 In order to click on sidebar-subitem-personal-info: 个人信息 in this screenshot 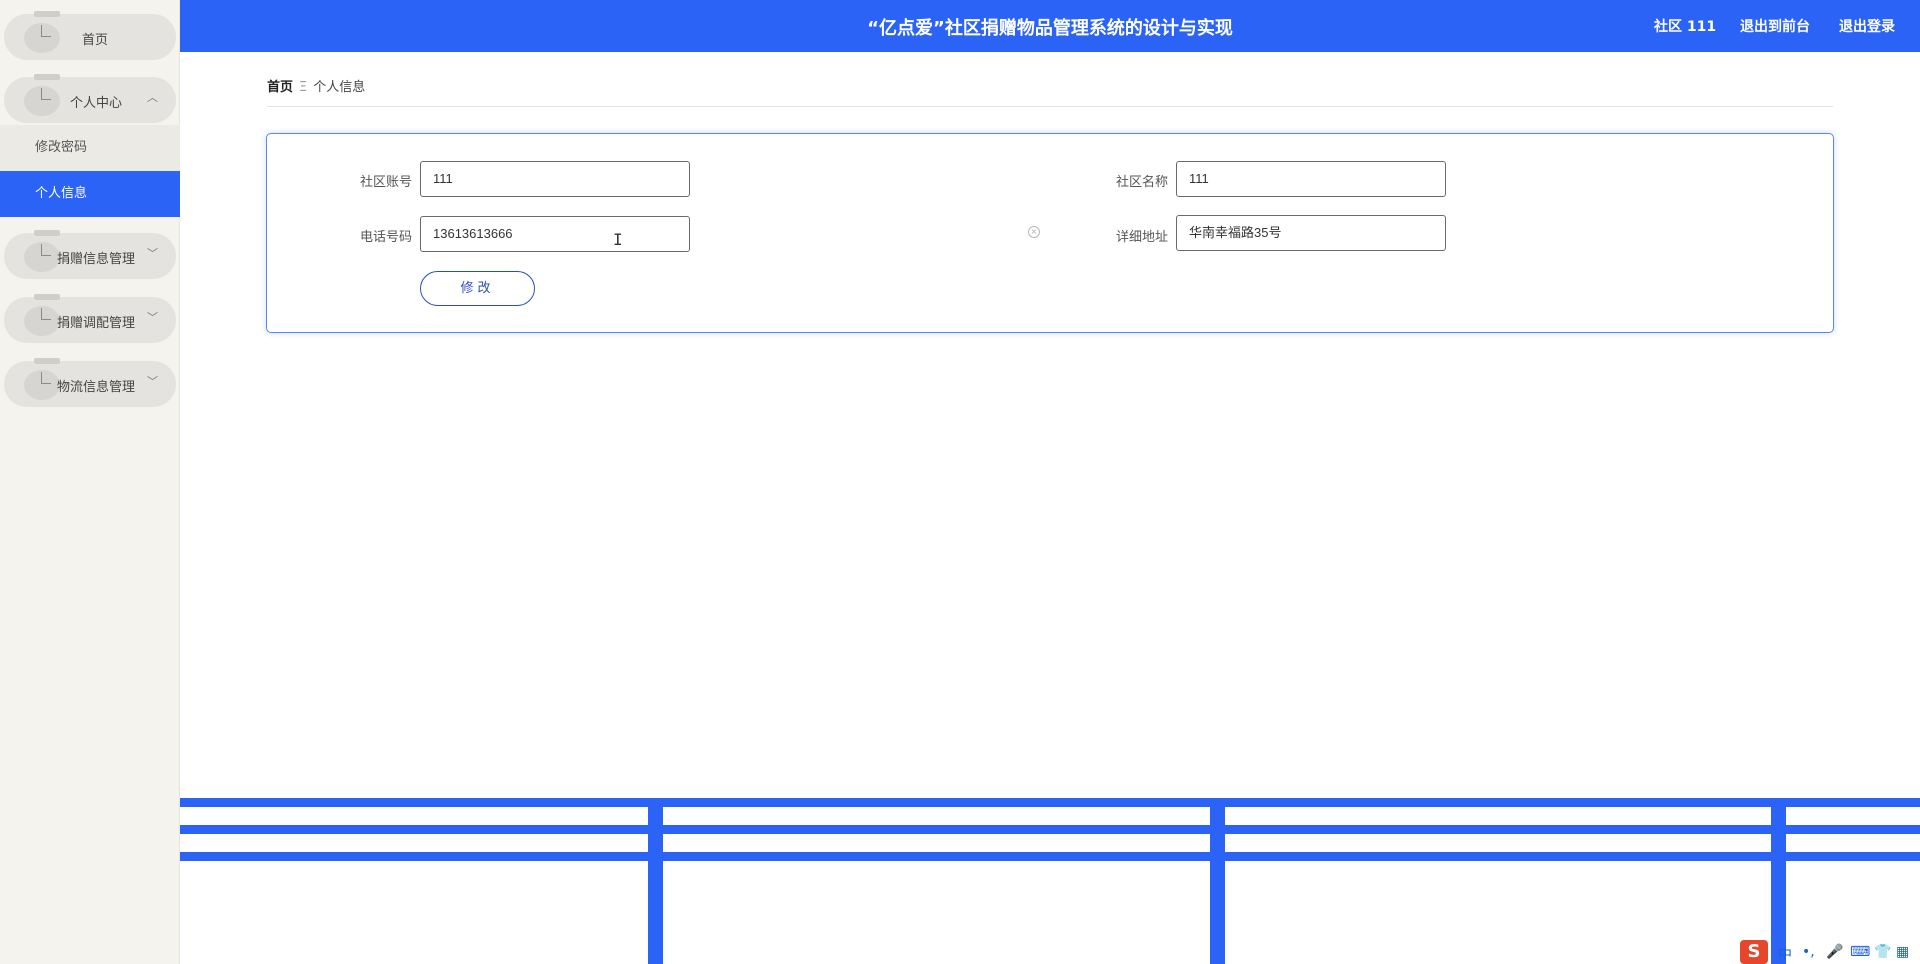, I will do `click(90, 194)`.